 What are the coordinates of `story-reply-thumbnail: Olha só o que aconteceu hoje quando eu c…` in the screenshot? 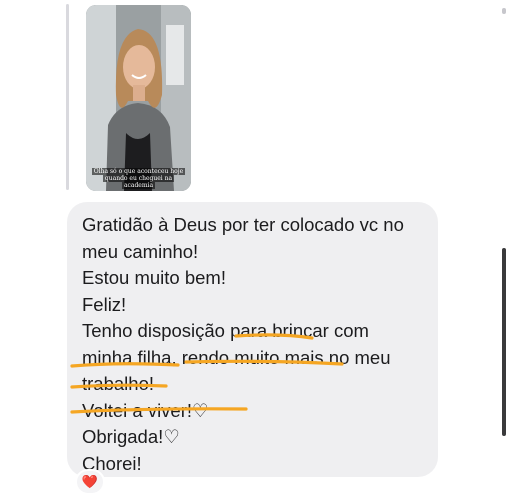 It's located at (138, 98).